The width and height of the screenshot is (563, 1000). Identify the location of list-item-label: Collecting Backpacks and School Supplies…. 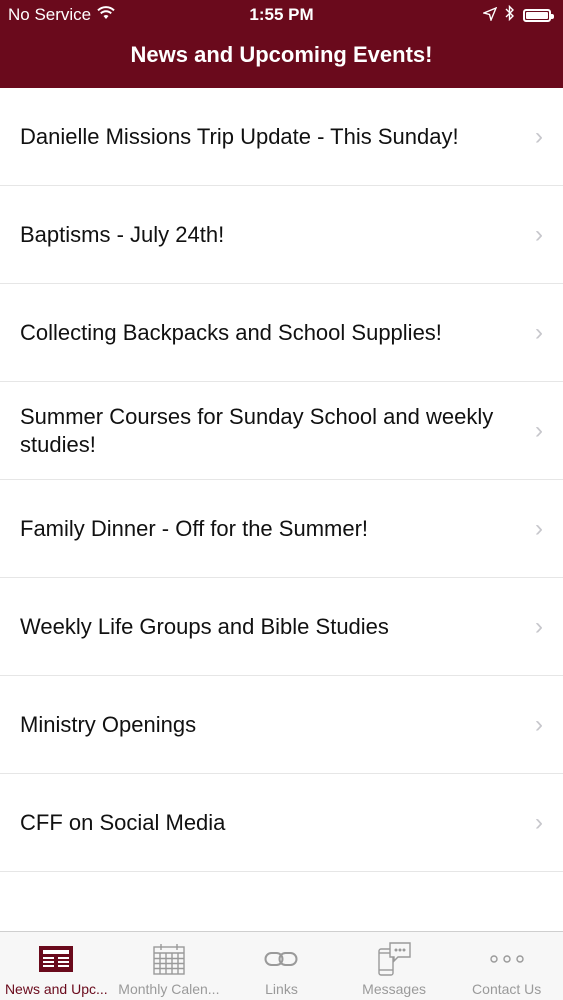
(231, 332).